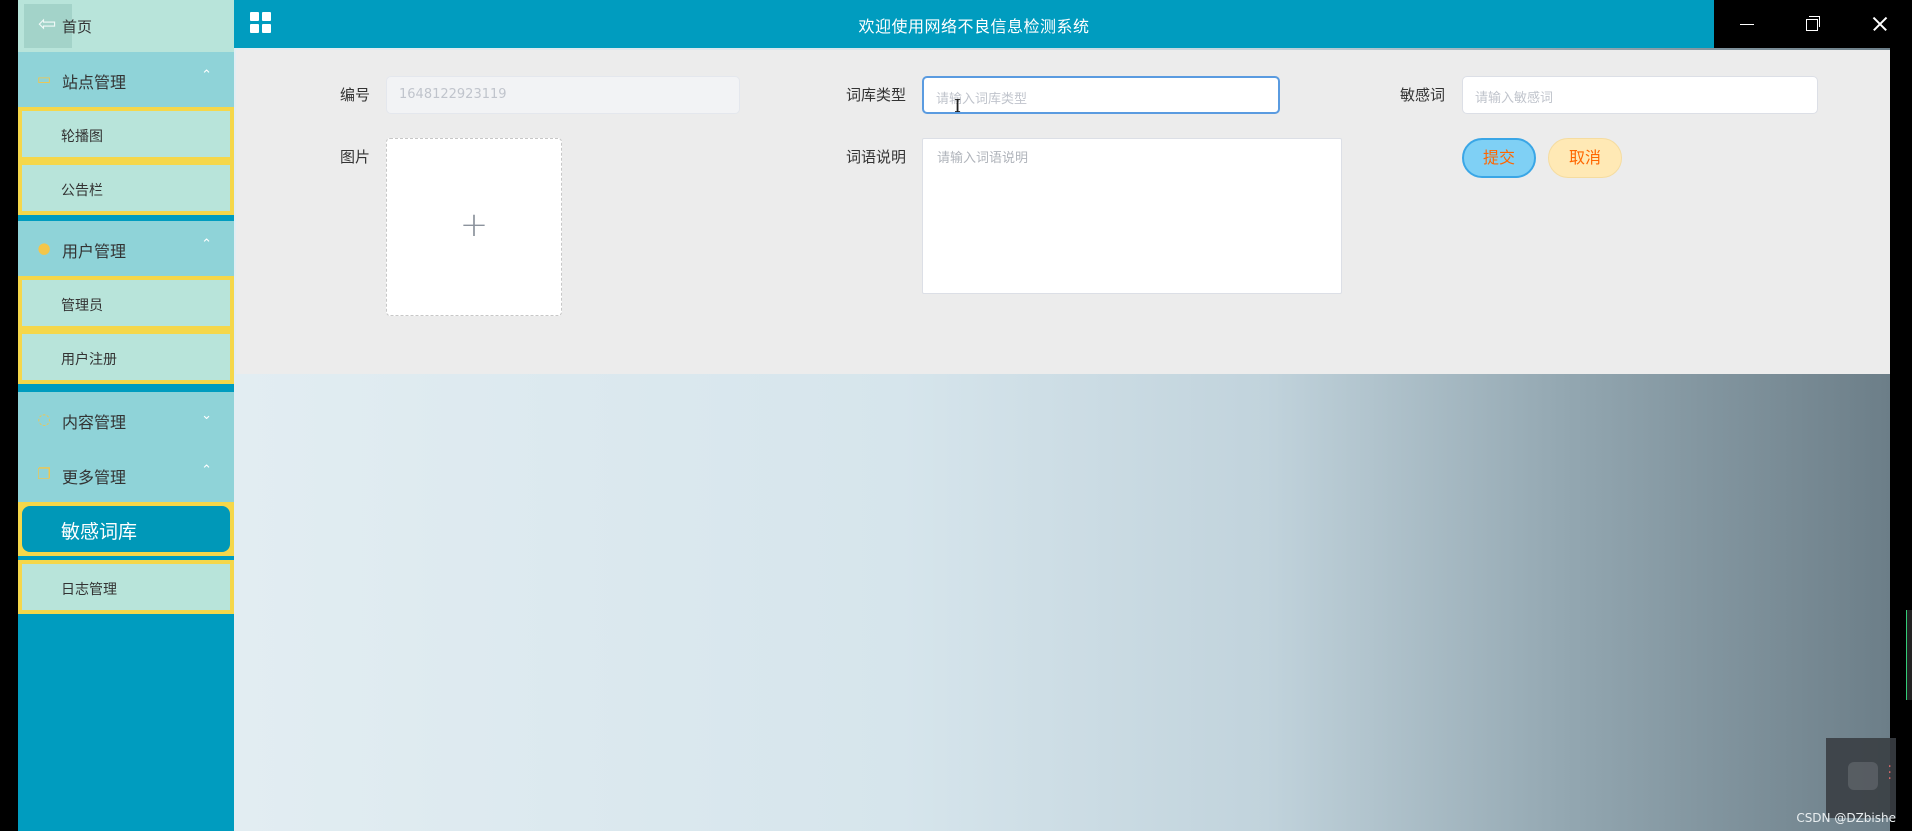  What do you see at coordinates (1846, 818) in the screenshot?
I see `watermark: CSDN @DZbishe` at bounding box center [1846, 818].